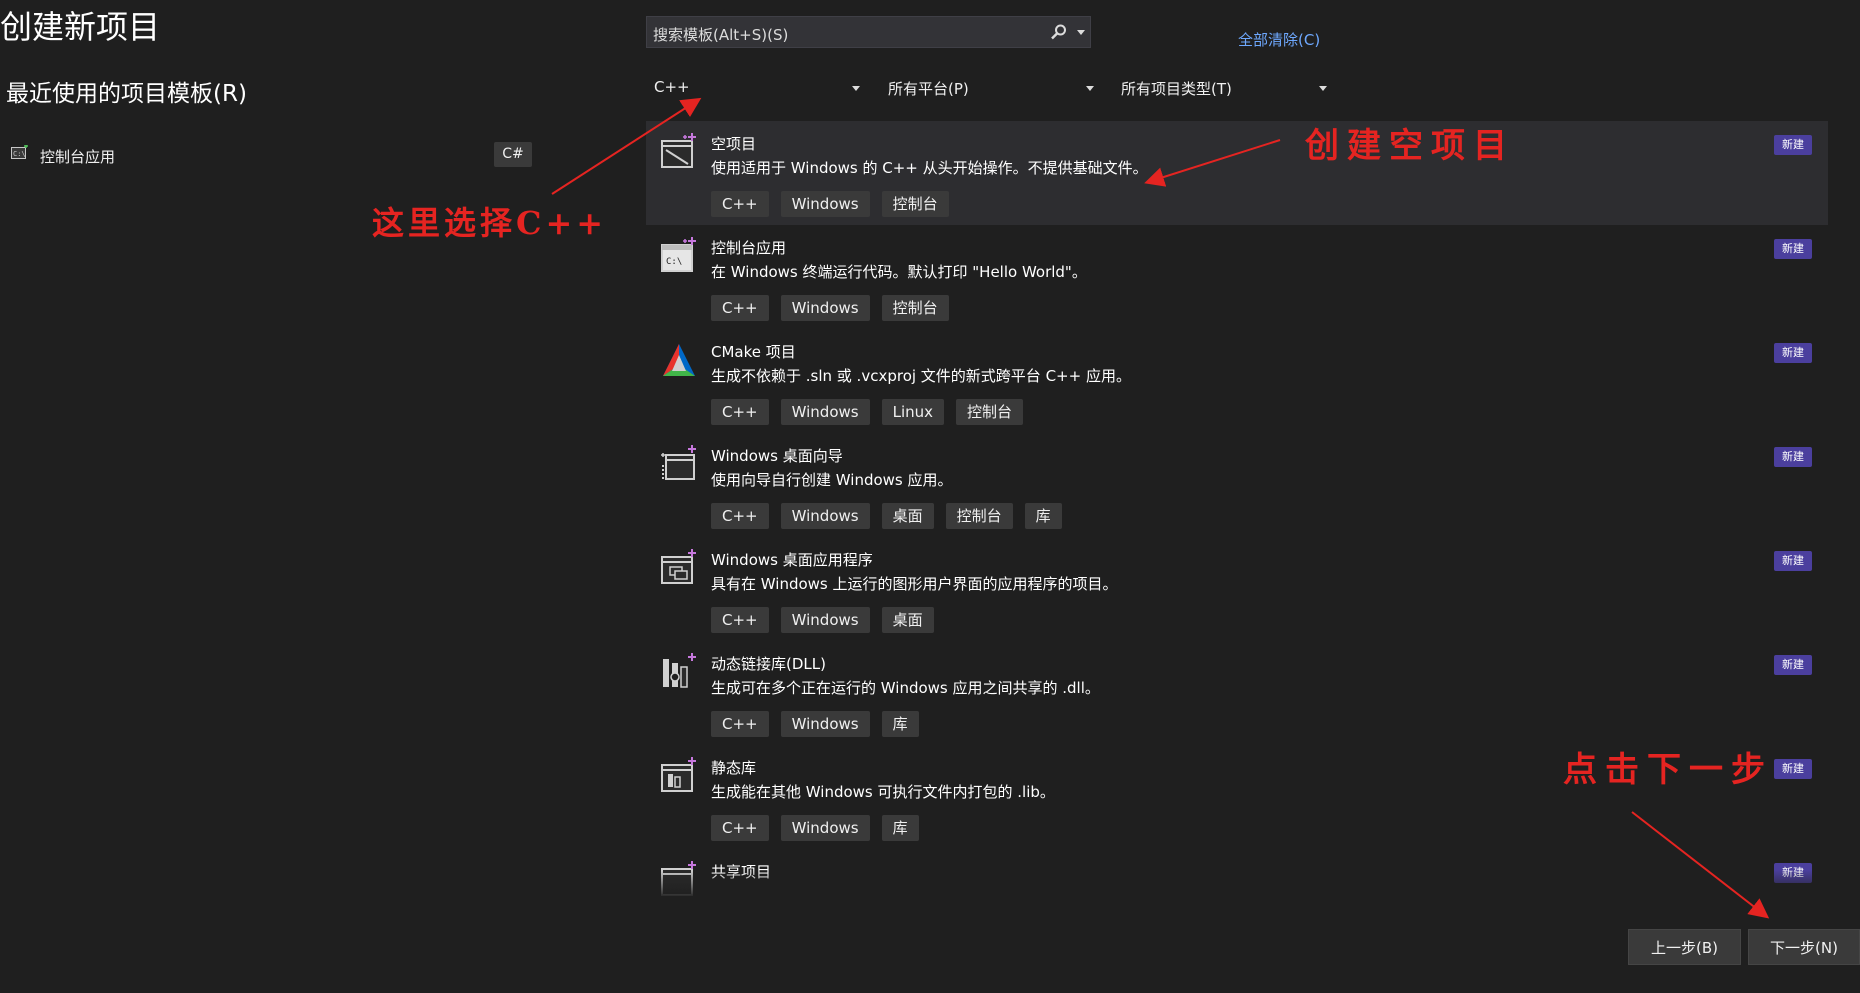 The image size is (1860, 993). Describe the element at coordinates (678, 566) in the screenshot. I see `desktop-app-icon` at that location.